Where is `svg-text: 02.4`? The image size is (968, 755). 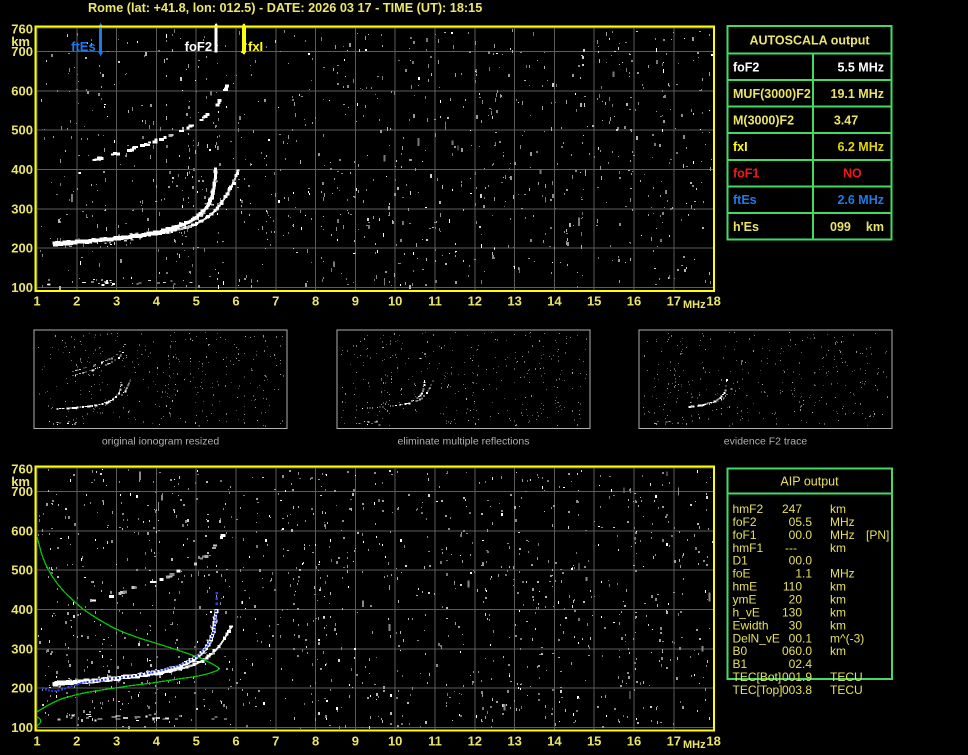
svg-text: 02.4 is located at coordinates (801, 664).